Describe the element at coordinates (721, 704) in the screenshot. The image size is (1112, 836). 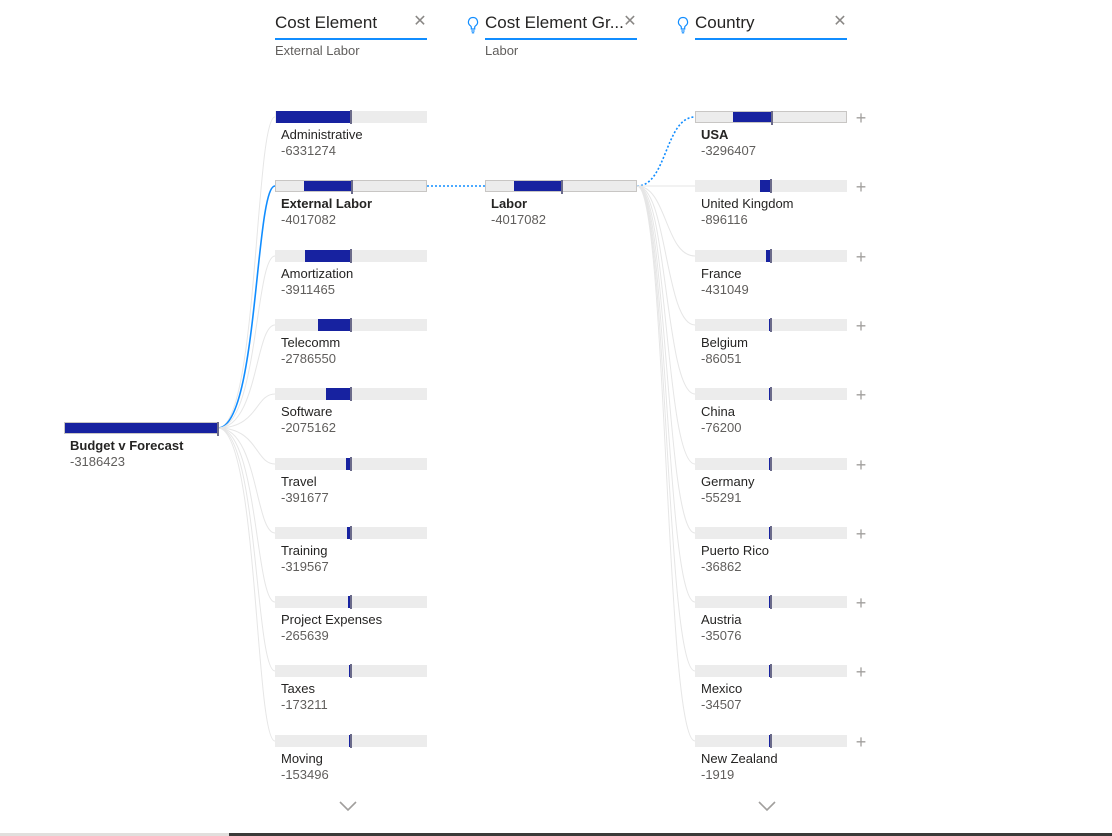
I see `node-value: -34507` at that location.